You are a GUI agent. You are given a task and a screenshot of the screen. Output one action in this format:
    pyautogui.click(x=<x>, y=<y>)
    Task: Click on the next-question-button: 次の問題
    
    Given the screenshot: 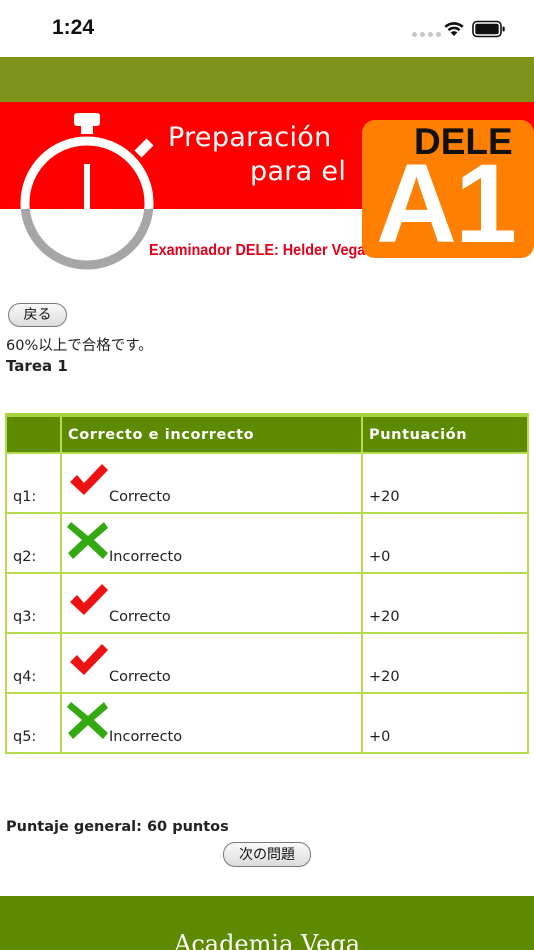 What is the action you would take?
    pyautogui.click(x=267, y=854)
    